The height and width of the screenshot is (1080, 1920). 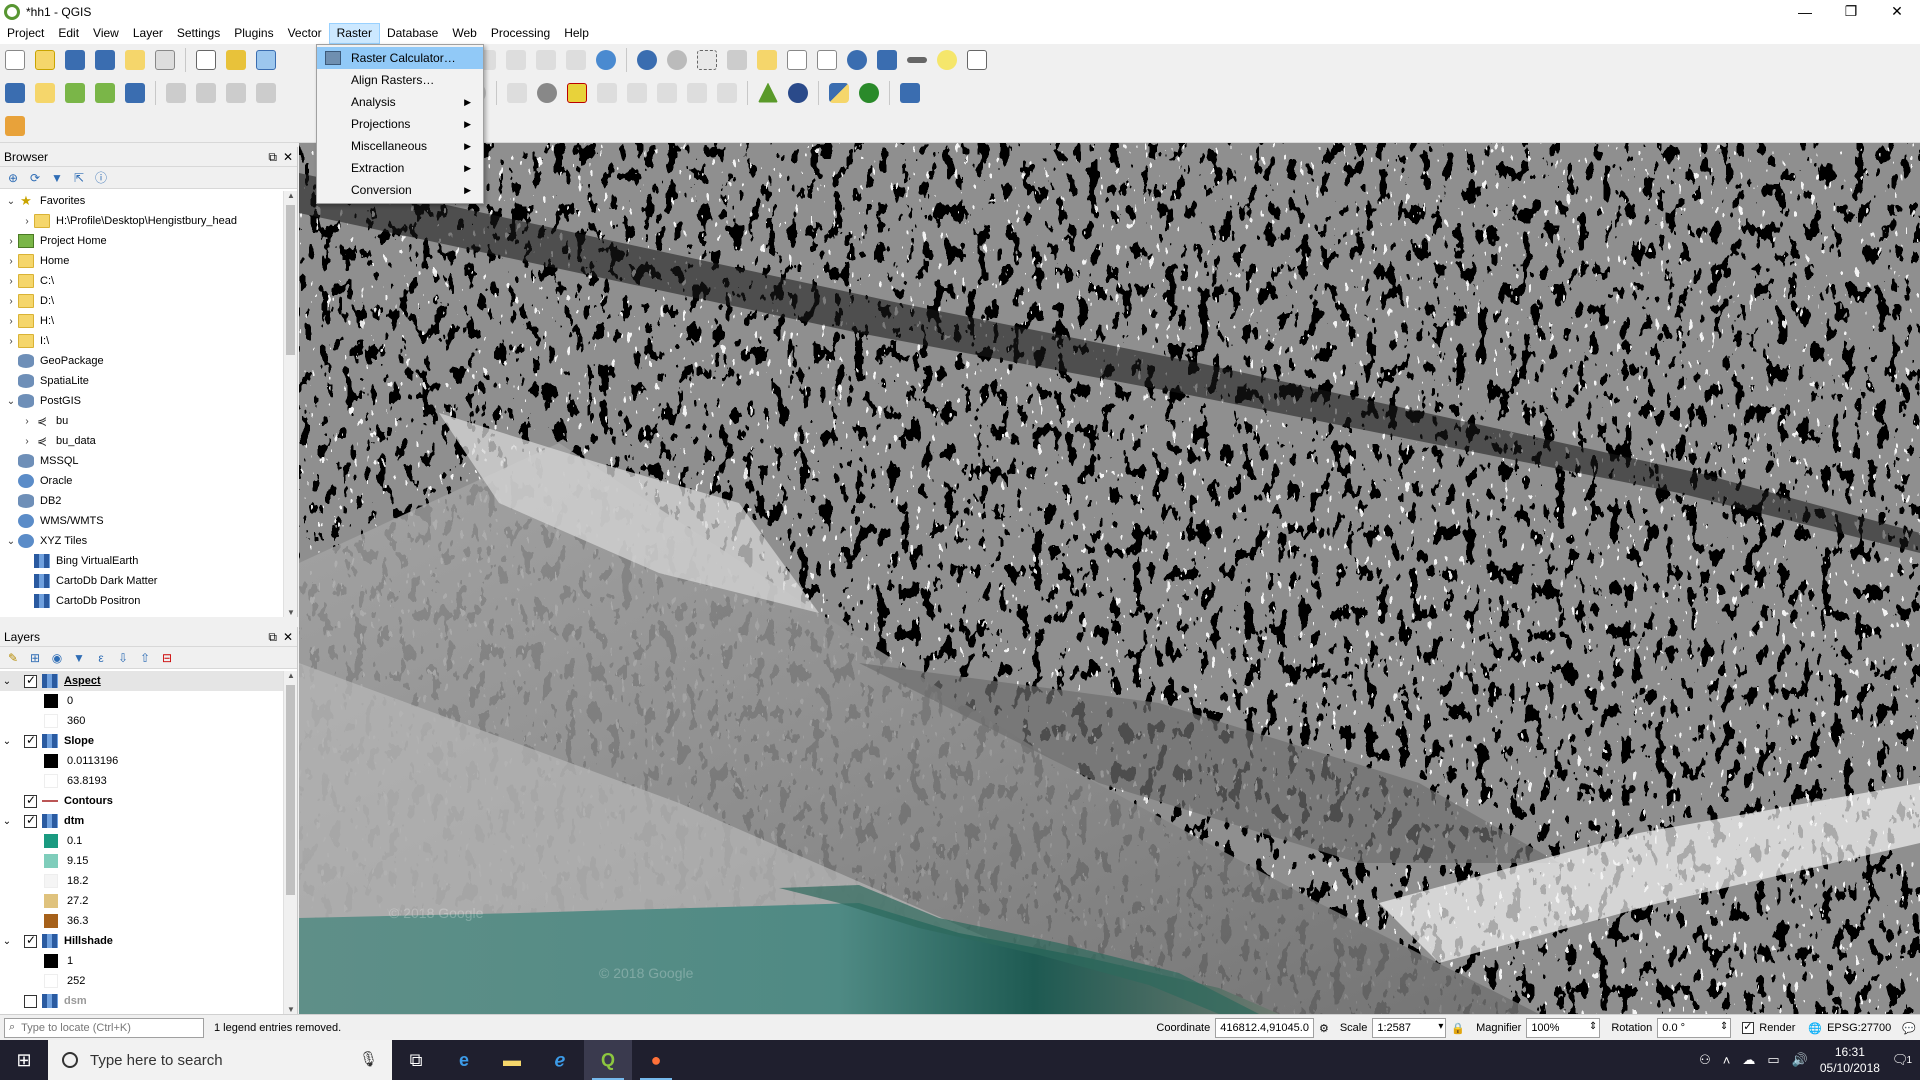 I want to click on rotate-label-icon, so click(x=697, y=93).